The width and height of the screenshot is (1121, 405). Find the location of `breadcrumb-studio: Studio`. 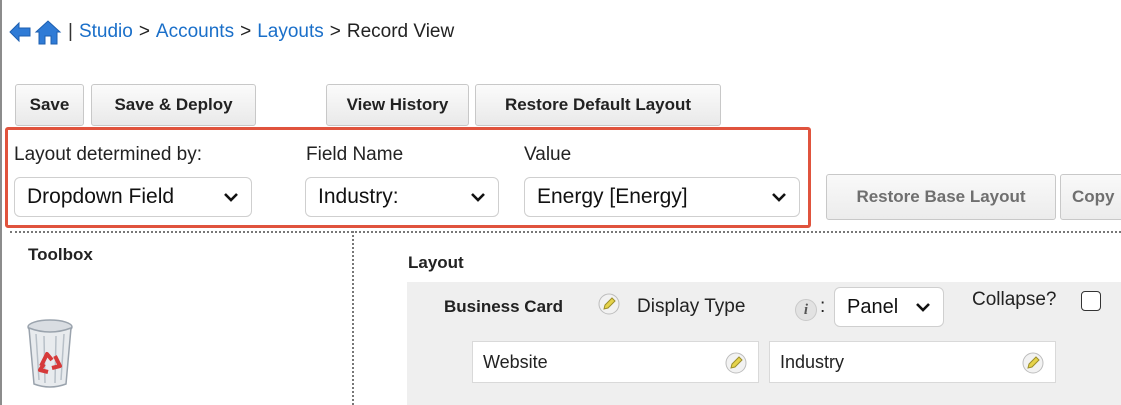

breadcrumb-studio: Studio is located at coordinates (106, 32).